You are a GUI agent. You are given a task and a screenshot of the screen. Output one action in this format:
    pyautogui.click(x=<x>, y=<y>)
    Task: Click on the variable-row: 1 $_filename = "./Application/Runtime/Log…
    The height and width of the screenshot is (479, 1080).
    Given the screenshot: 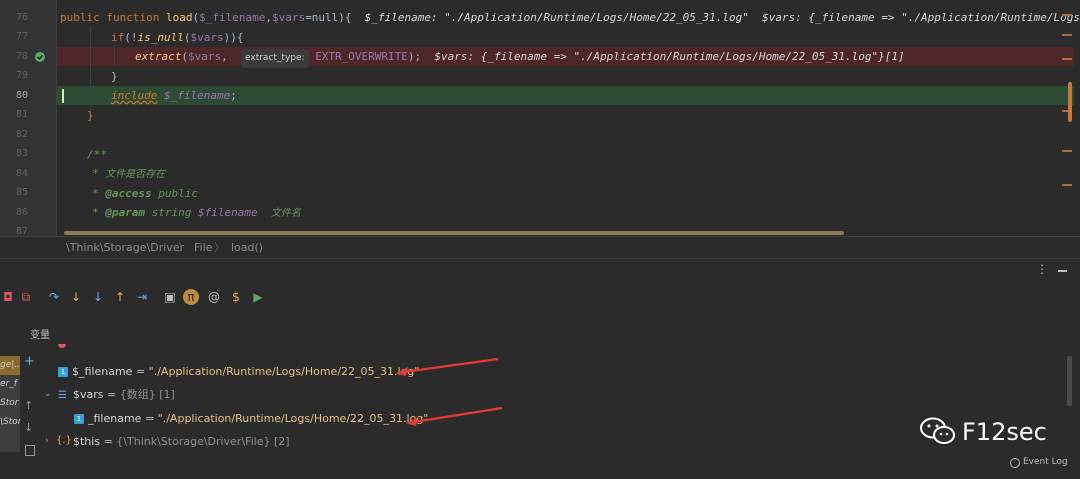 What is the action you would take?
    pyautogui.click(x=238, y=372)
    